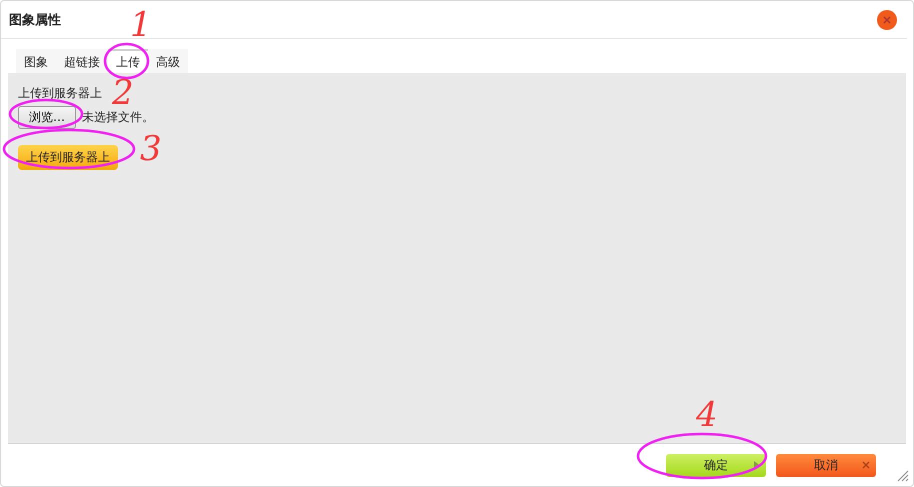 The width and height of the screenshot is (914, 487). What do you see at coordinates (123, 93) in the screenshot?
I see `annotation-number: 2` at bounding box center [123, 93].